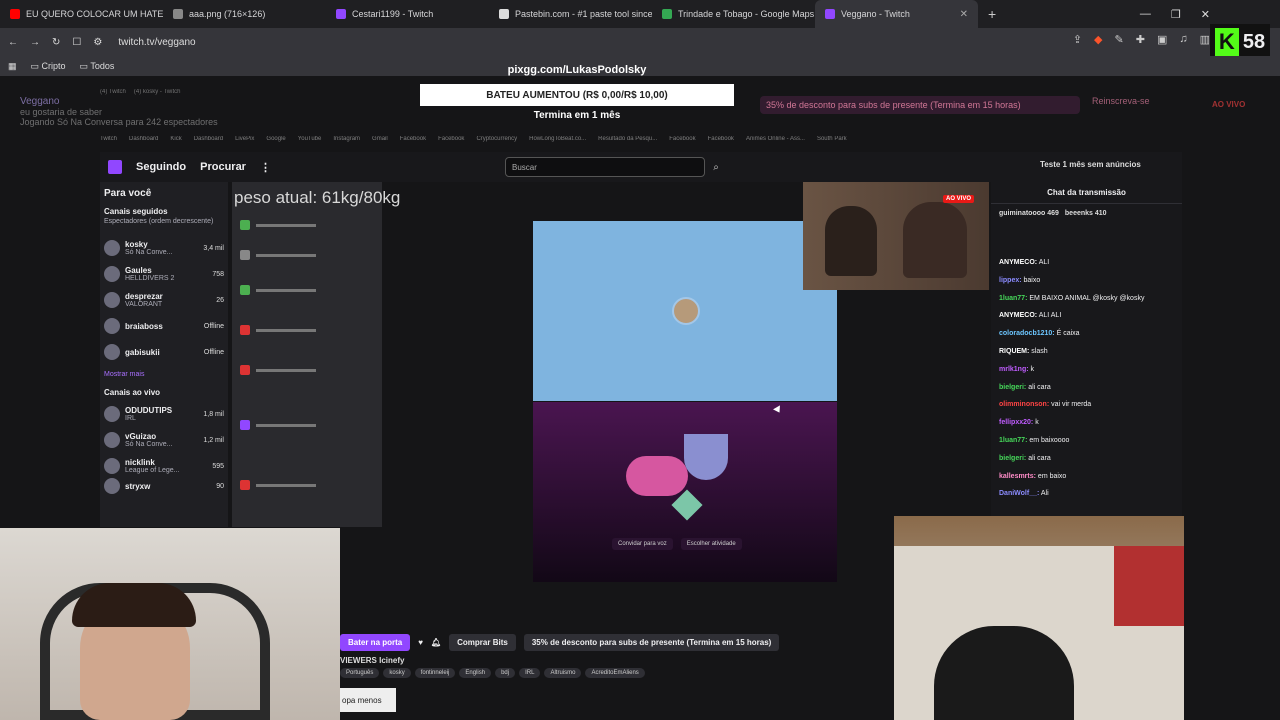  I want to click on chat-text: em baixo, so click(1052, 476).